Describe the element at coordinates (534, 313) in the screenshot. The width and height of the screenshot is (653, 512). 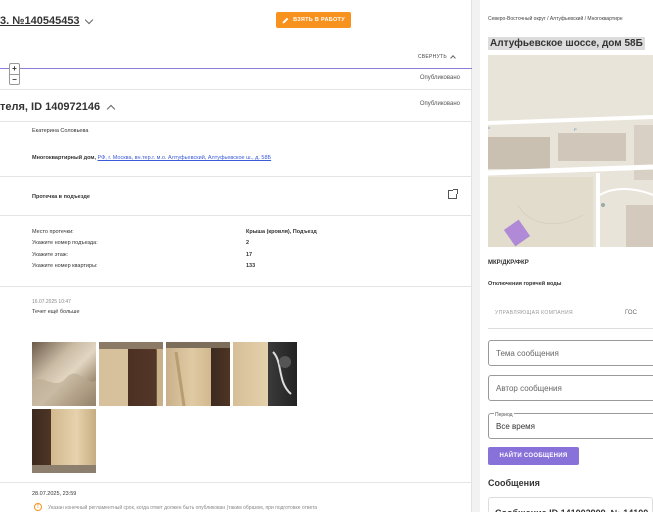
I see `management-label: УПРАВЛЯЮЩАЯ КОМПАНИЯ` at that location.